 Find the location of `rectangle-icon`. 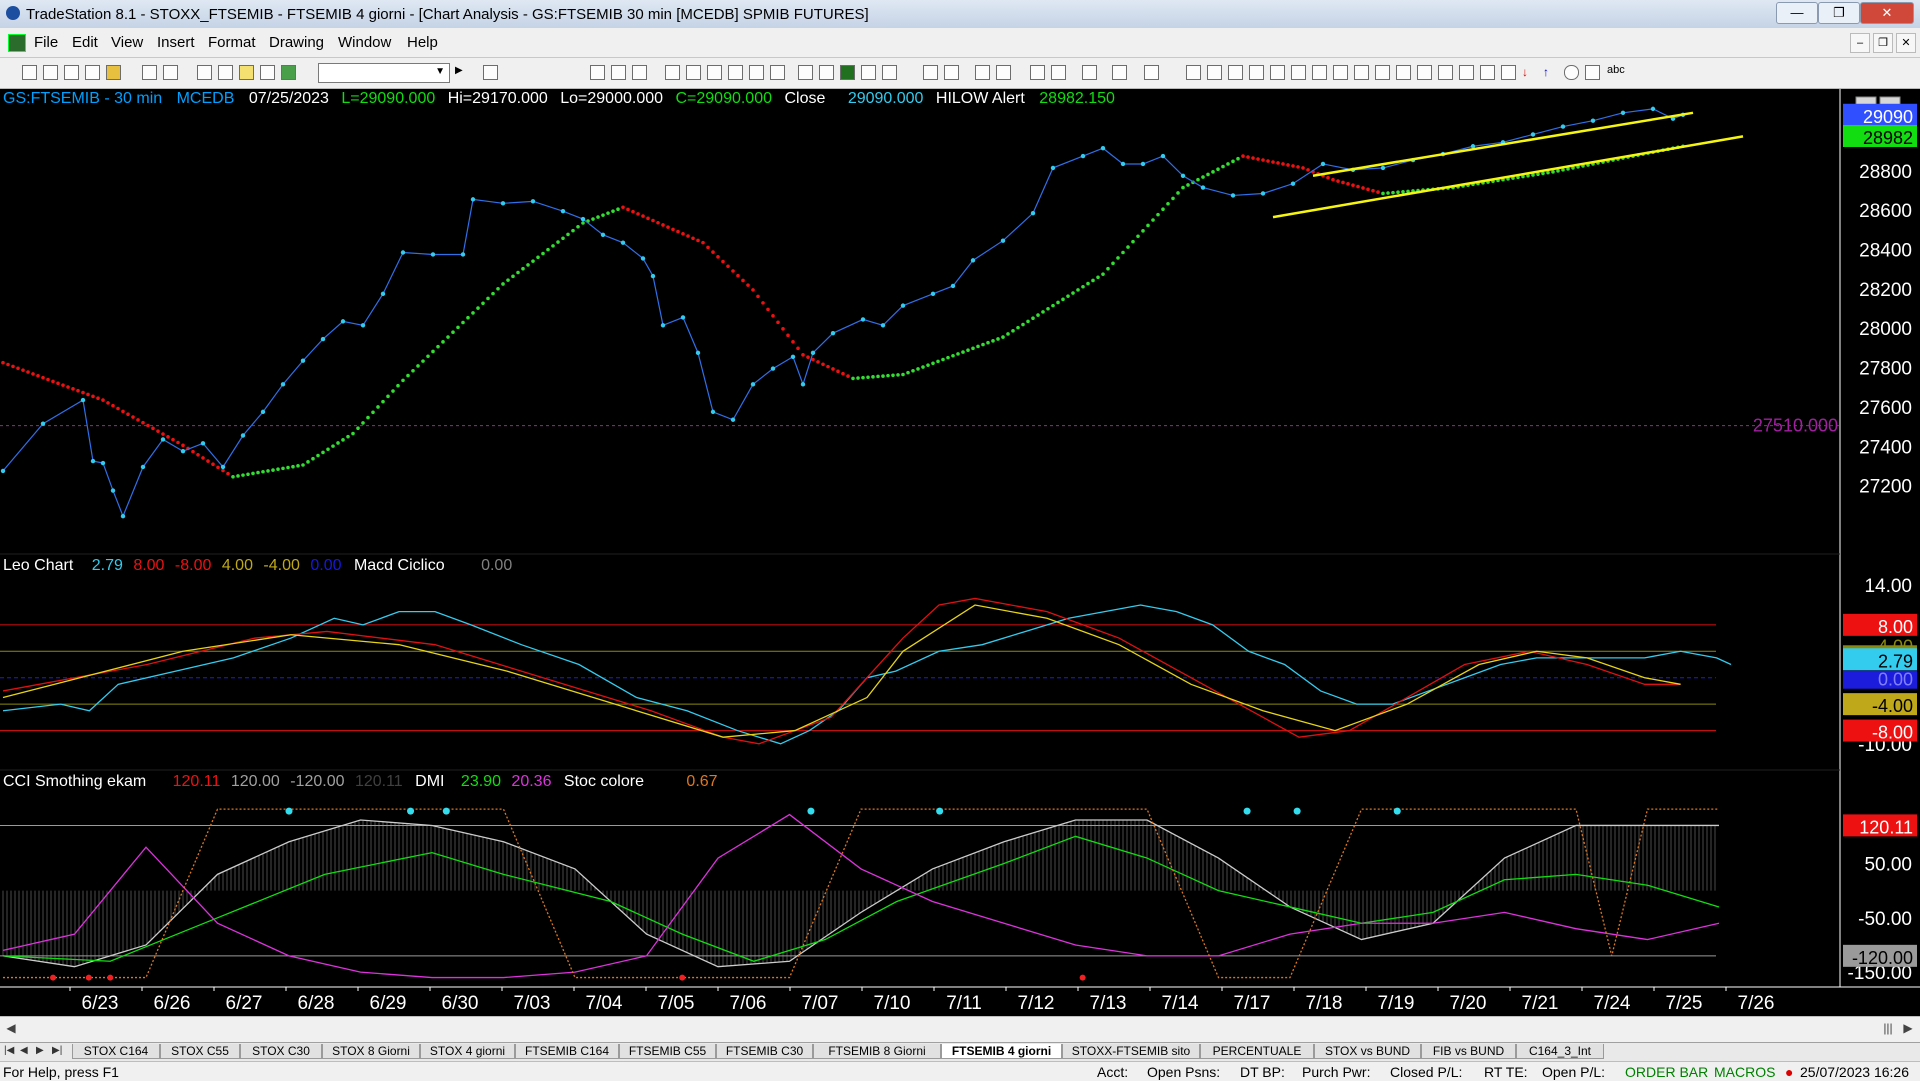

rectangle-icon is located at coordinates (1592, 72).